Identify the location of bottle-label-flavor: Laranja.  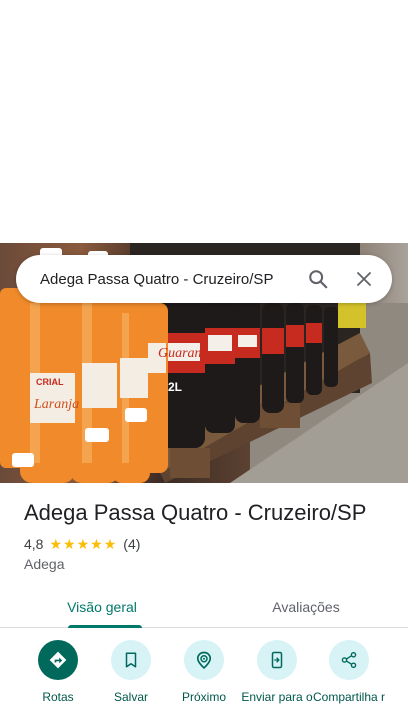
(56, 404).